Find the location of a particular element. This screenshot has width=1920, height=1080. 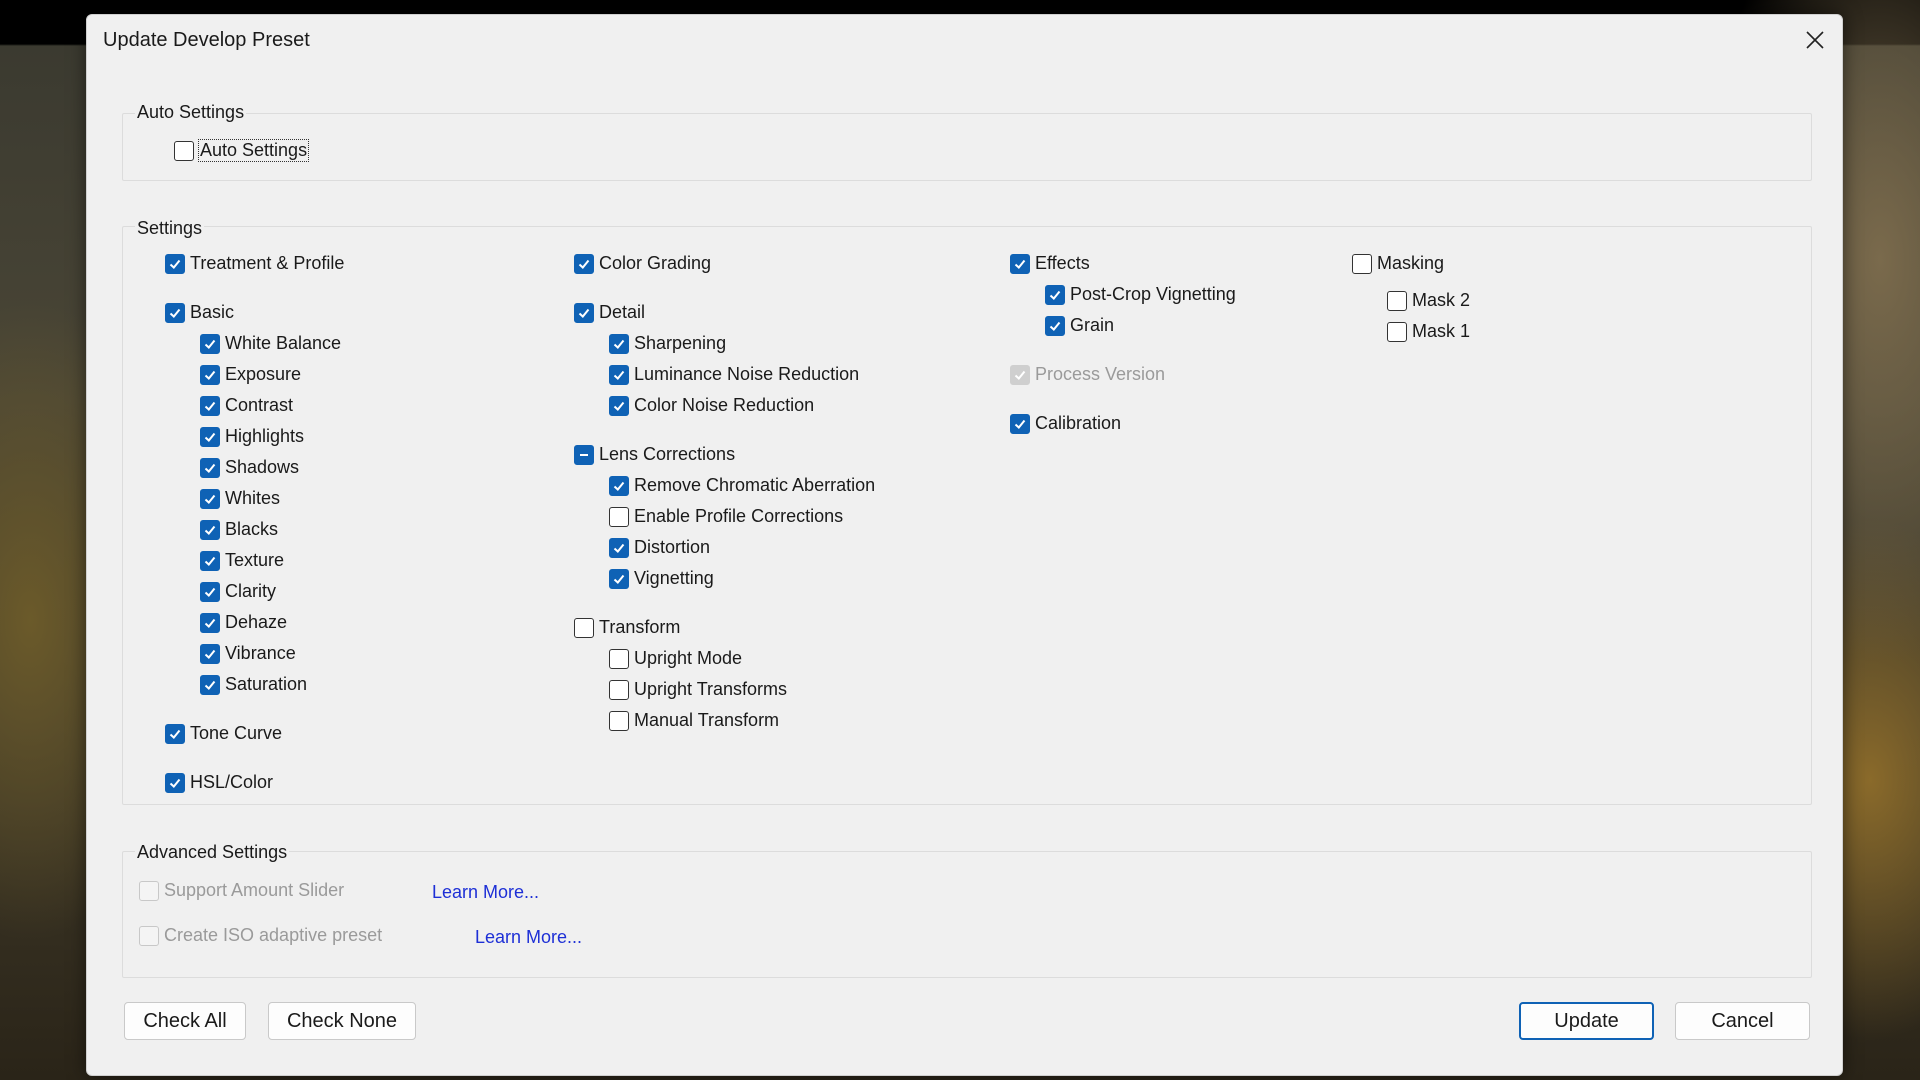

checkbox-white-balance: White Balance is located at coordinates (270, 343).